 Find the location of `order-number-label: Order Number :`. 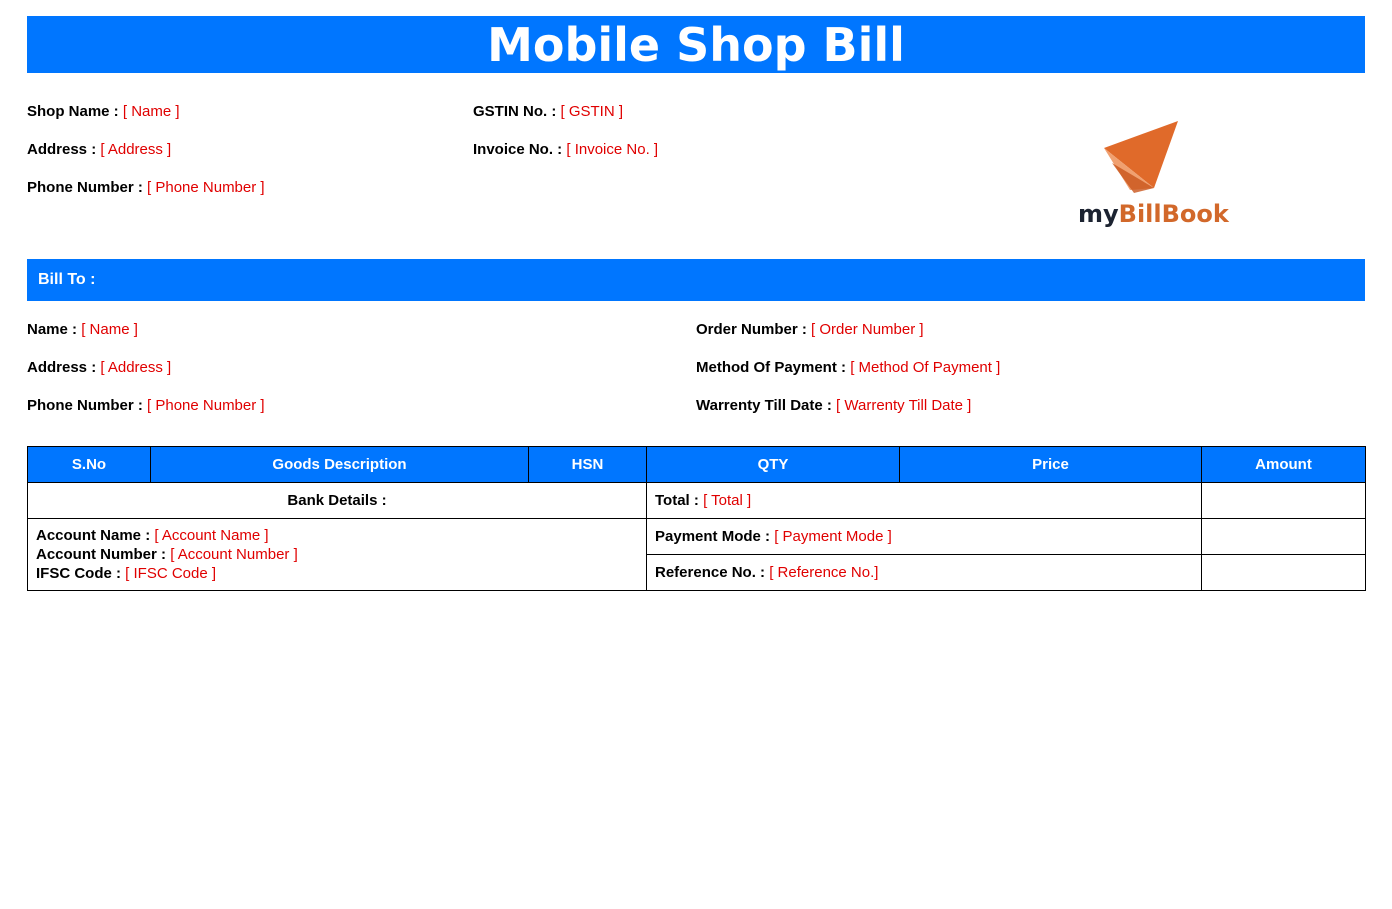

order-number-label: Order Number : is located at coordinates (751, 329).